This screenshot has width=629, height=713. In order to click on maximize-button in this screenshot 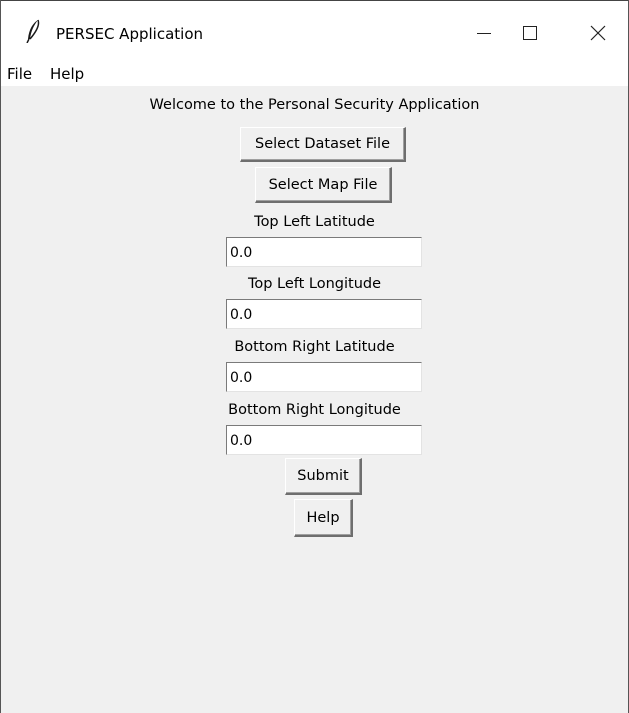, I will do `click(530, 33)`.